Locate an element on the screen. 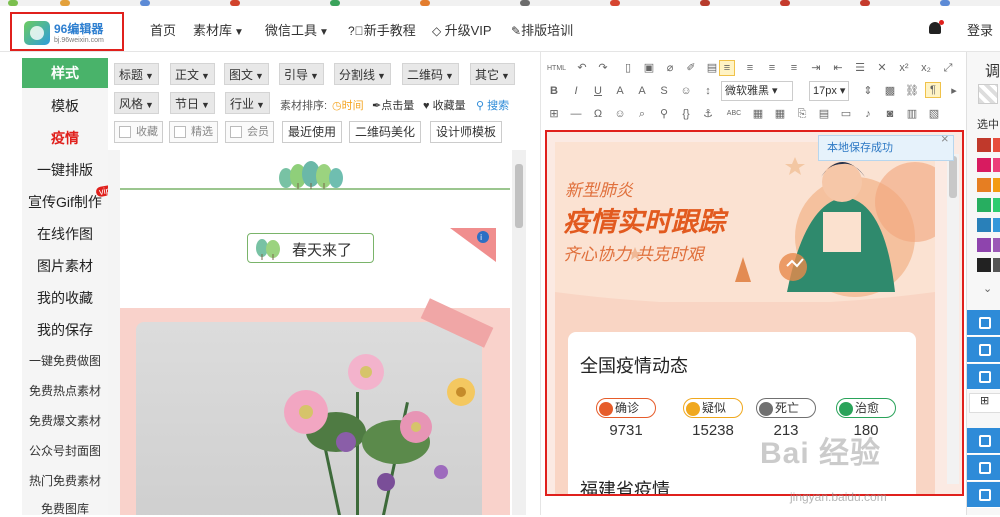 This screenshot has width=1000, height=517. image-icon: ▩ is located at coordinates (890, 91).